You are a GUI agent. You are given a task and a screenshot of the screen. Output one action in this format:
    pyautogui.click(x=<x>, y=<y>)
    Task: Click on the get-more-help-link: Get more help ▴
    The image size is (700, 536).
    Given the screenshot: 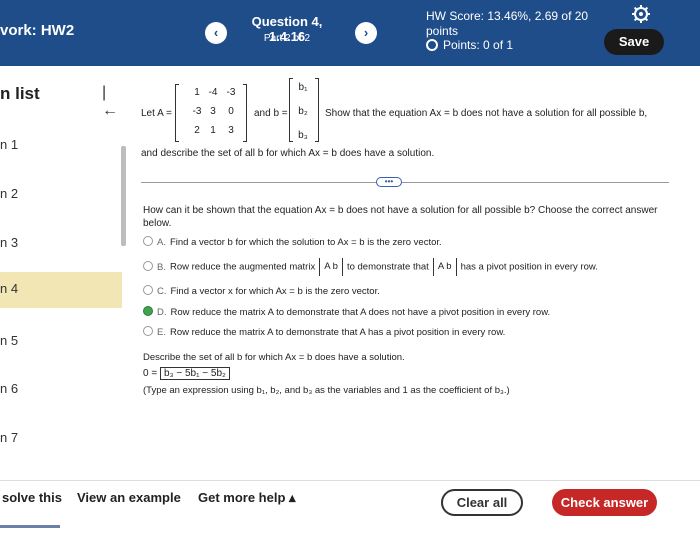 What is the action you would take?
    pyautogui.click(x=247, y=498)
    